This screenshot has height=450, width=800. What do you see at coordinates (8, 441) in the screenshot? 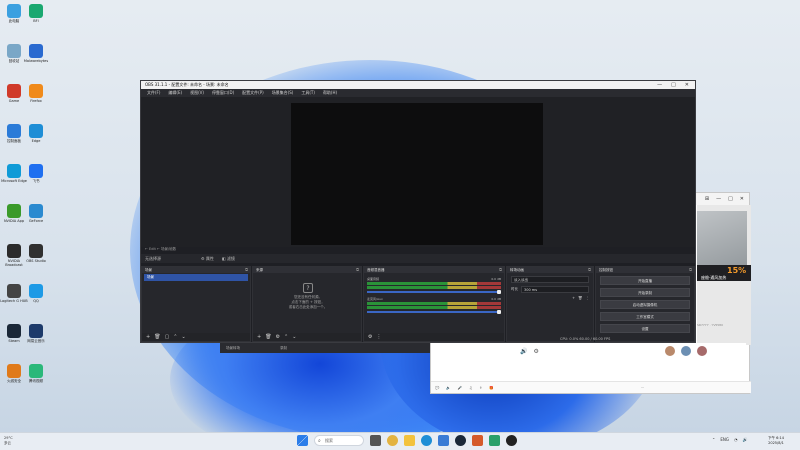
I see `weather-widget: 29°C 多云` at bounding box center [8, 441].